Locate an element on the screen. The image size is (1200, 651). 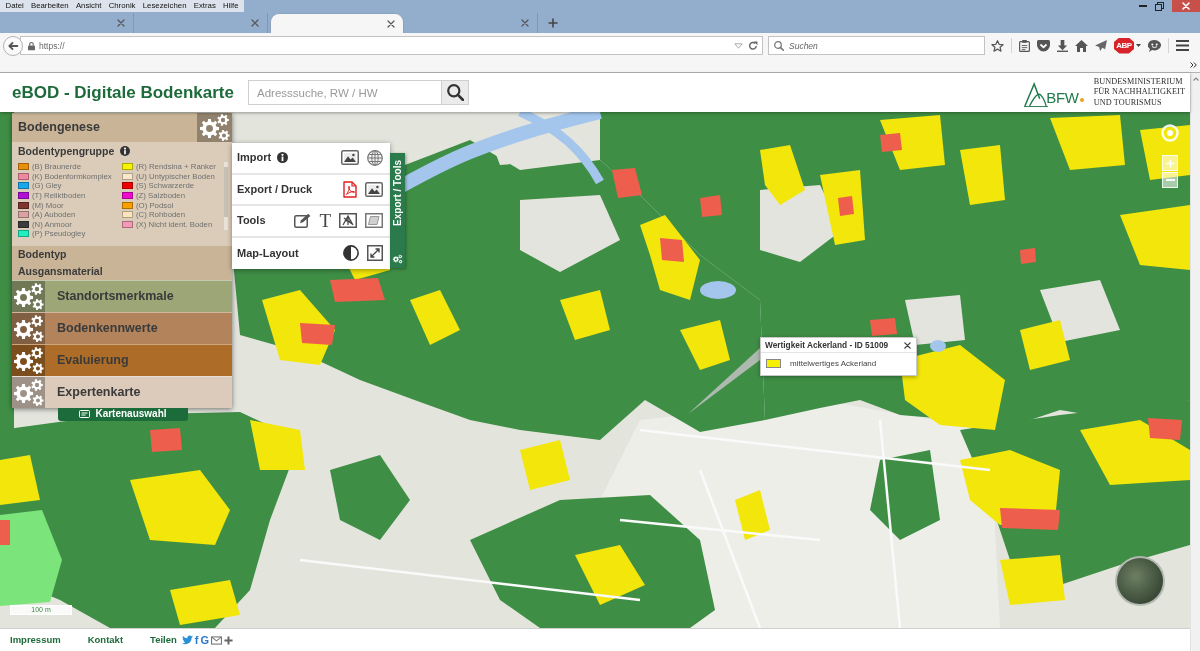
back-button is located at coordinates (13, 45).